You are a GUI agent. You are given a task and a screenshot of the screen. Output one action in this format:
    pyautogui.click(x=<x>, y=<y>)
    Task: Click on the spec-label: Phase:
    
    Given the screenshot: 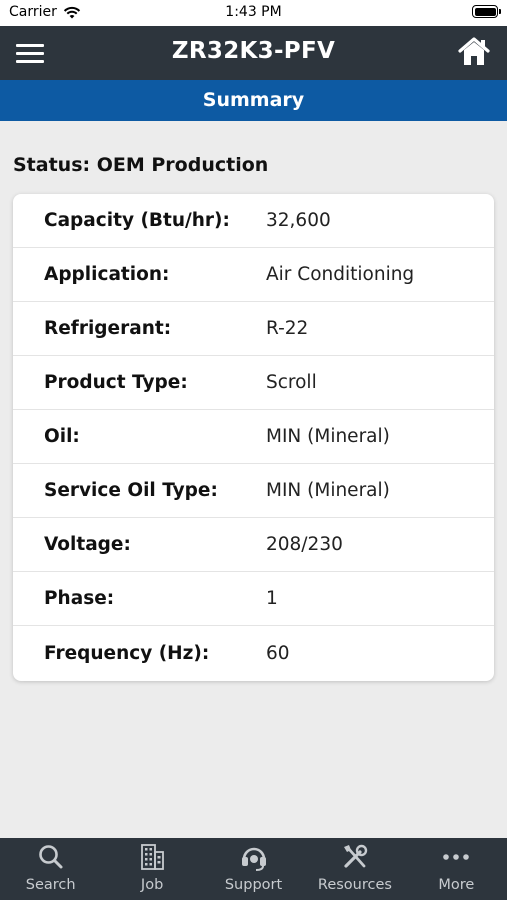 What is the action you would take?
    pyautogui.click(x=79, y=598)
    